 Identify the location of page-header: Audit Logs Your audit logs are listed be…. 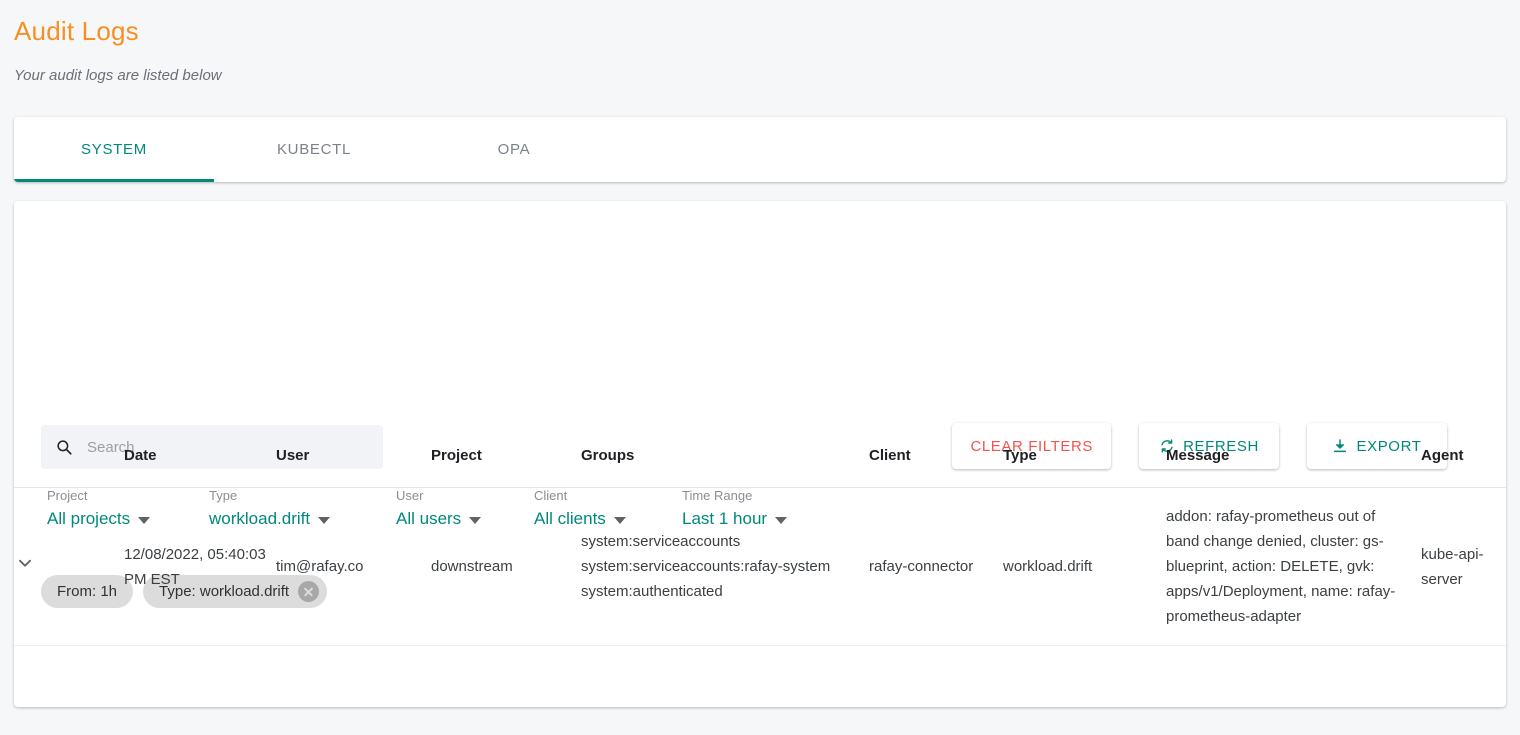
(760, 43).